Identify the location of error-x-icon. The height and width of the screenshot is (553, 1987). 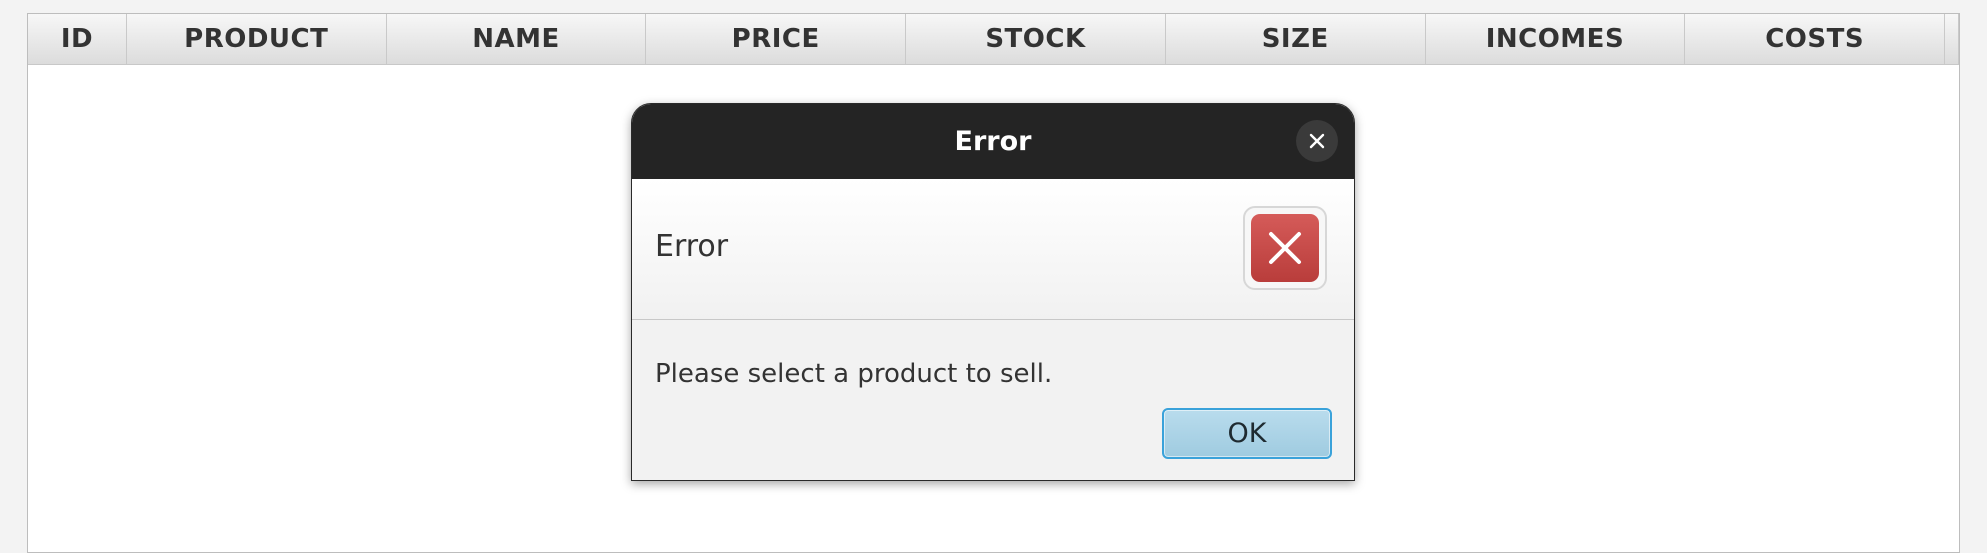
(1285, 248).